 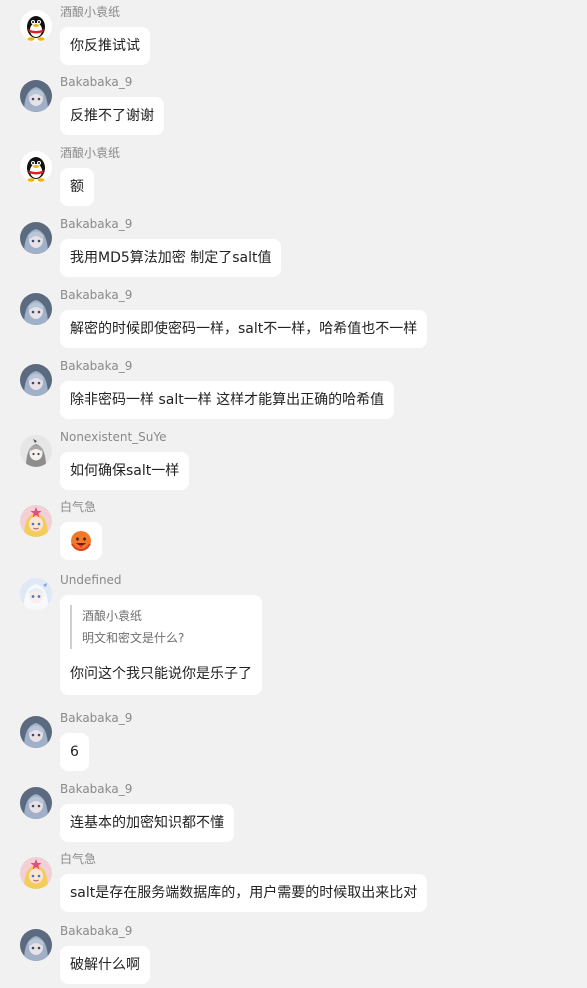 I want to click on message-bubble: 额, so click(x=77, y=187).